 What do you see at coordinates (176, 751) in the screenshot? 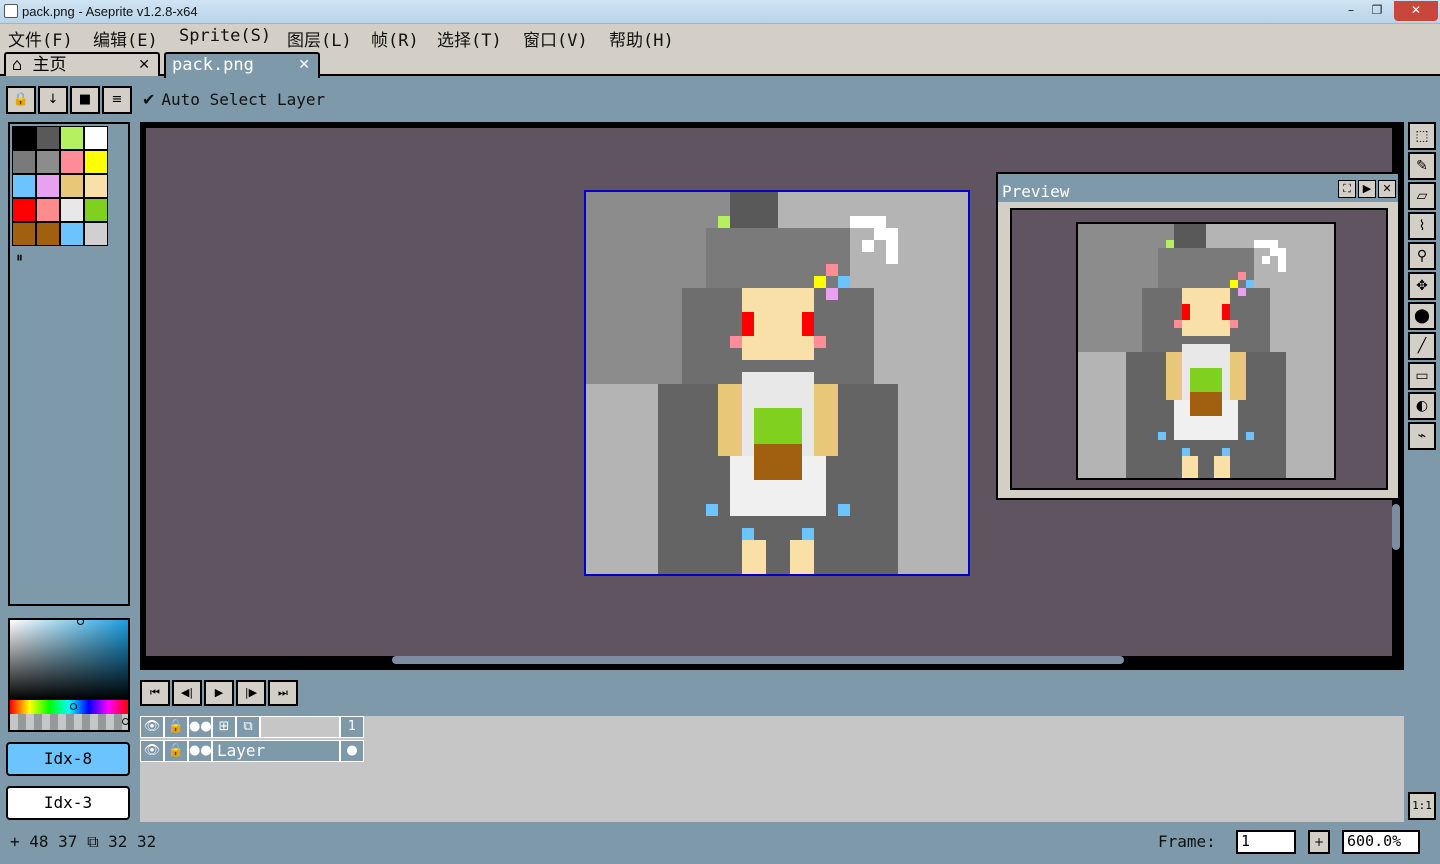
I see `layer-lock-icon: 🔒` at bounding box center [176, 751].